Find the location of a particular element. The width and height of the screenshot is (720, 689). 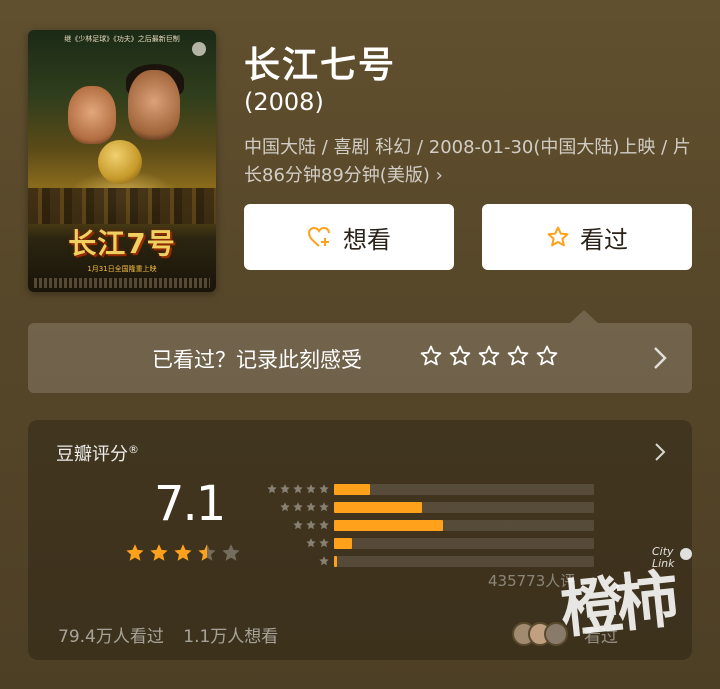

seen-button: 看过 is located at coordinates (587, 237).